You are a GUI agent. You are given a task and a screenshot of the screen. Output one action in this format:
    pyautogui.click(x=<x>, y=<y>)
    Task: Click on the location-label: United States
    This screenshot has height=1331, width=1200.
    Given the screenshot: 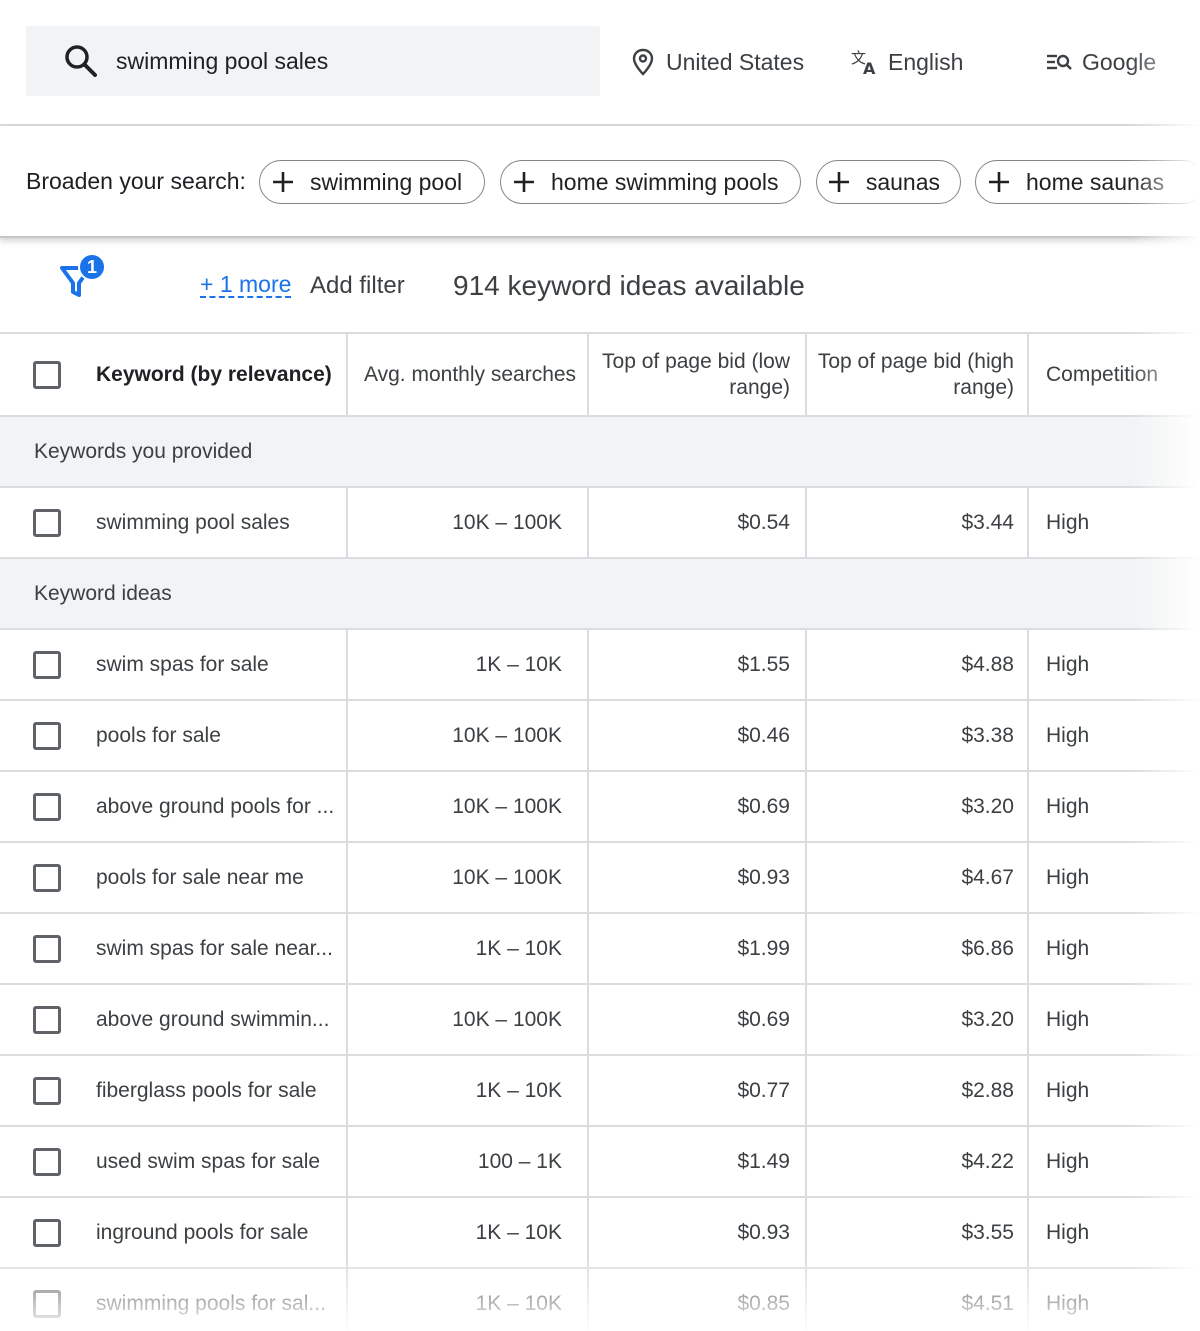 What is the action you would take?
    pyautogui.click(x=735, y=61)
    